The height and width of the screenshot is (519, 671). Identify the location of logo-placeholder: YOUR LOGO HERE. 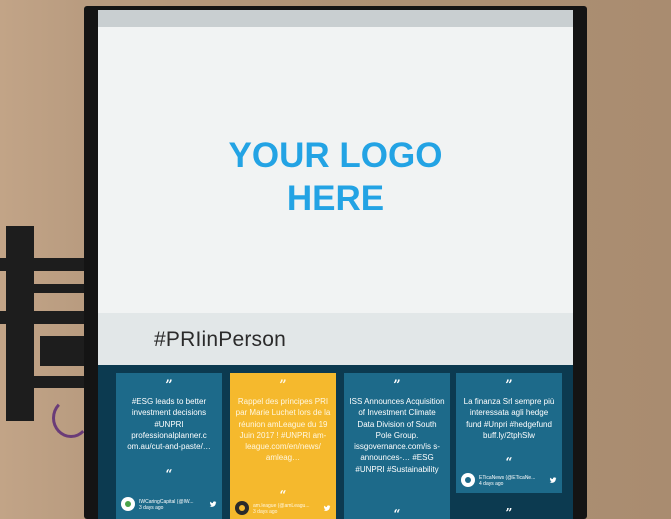
(335, 177).